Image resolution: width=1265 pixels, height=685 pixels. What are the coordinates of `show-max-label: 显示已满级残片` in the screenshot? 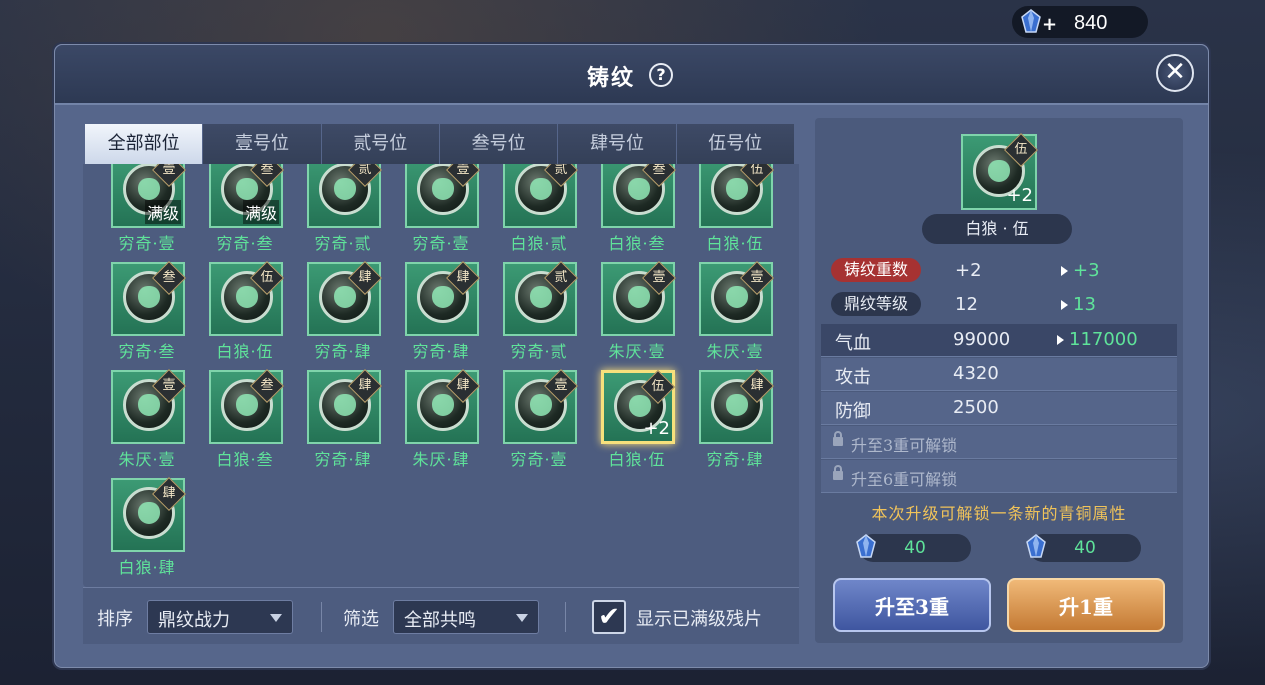 It's located at (699, 618).